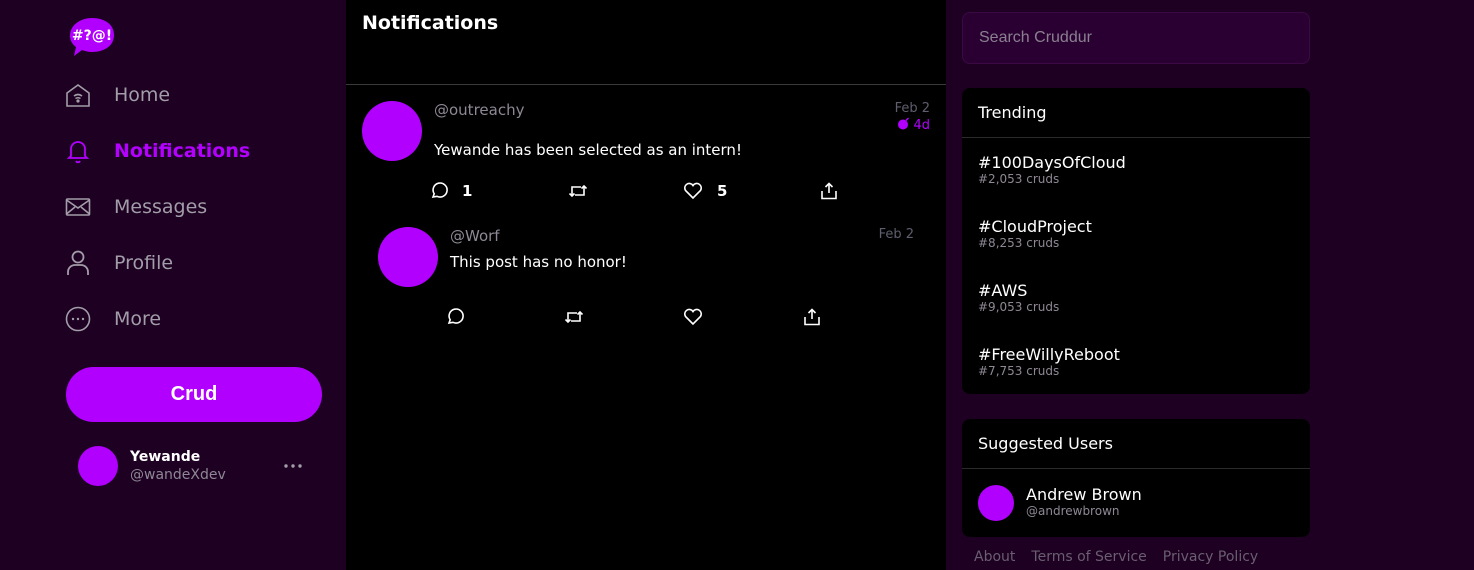 This screenshot has width=1474, height=570. Describe the element at coordinates (1136, 444) in the screenshot. I see `suggested-users-title: Suggested Users` at that location.